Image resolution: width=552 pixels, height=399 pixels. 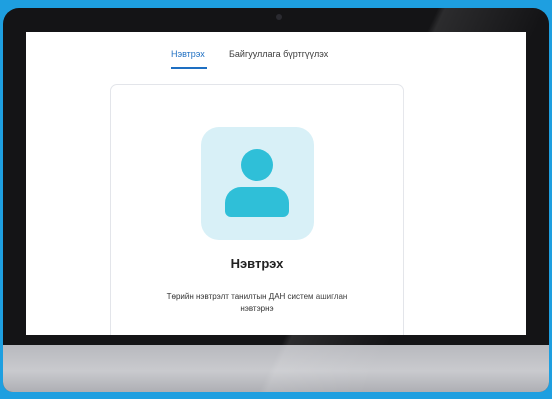 What do you see at coordinates (257, 263) in the screenshot?
I see `login-card-title: Нэвтрэх` at bounding box center [257, 263].